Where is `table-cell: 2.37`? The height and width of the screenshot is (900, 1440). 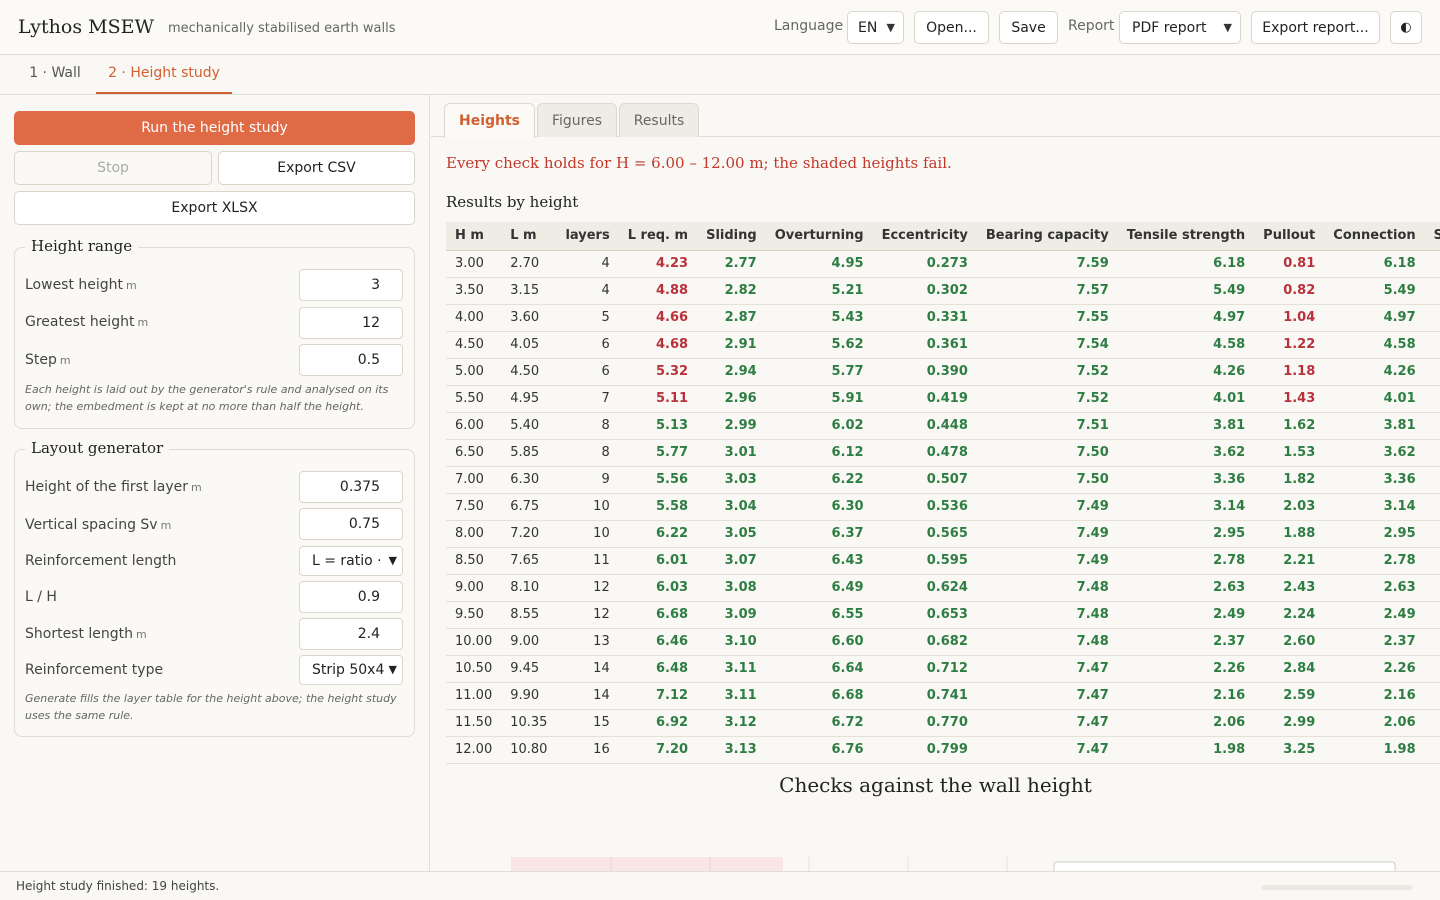
table-cell: 2.37 is located at coordinates (1186, 642).